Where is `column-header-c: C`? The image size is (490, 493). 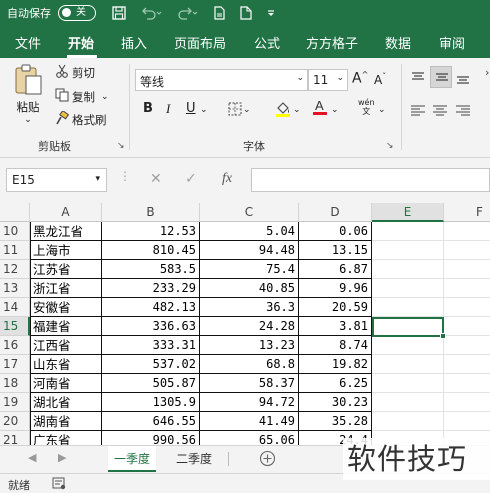
column-header-c: C is located at coordinates (249, 212).